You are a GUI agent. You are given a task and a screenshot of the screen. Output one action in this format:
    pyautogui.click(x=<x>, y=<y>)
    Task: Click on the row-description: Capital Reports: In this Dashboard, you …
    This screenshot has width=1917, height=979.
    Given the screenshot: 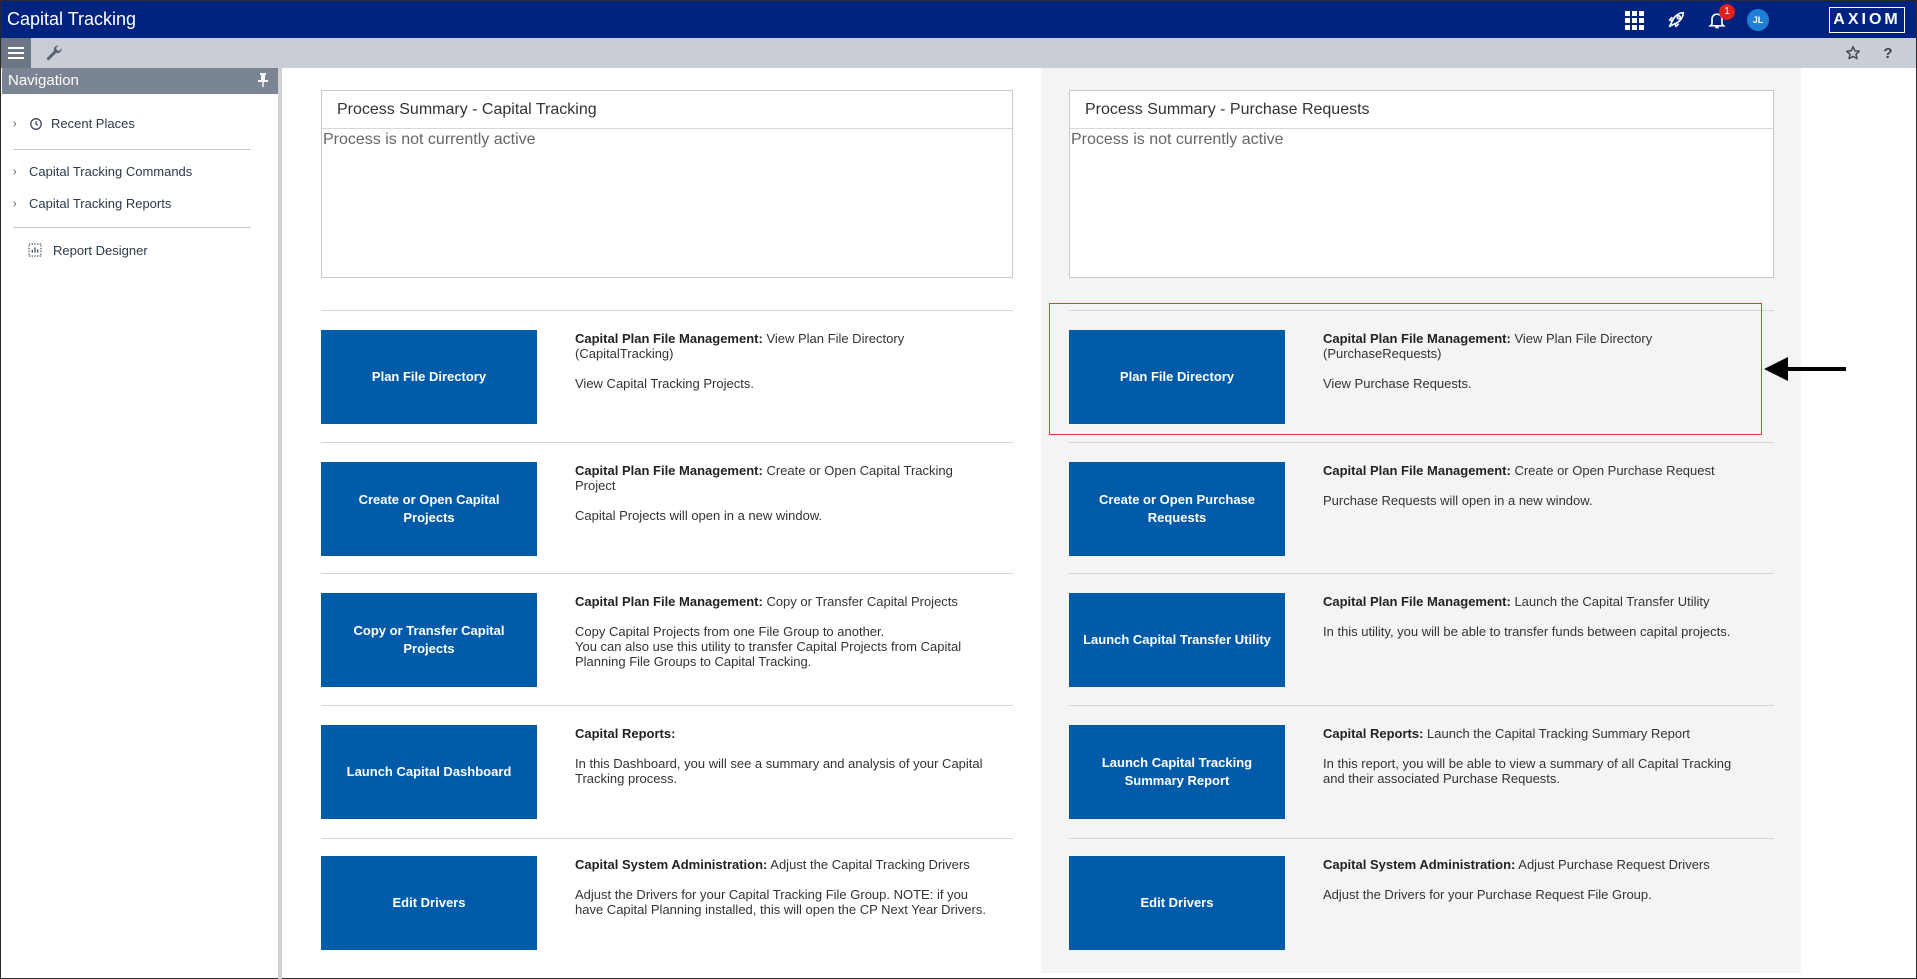 What is the action you would take?
    pyautogui.click(x=779, y=756)
    